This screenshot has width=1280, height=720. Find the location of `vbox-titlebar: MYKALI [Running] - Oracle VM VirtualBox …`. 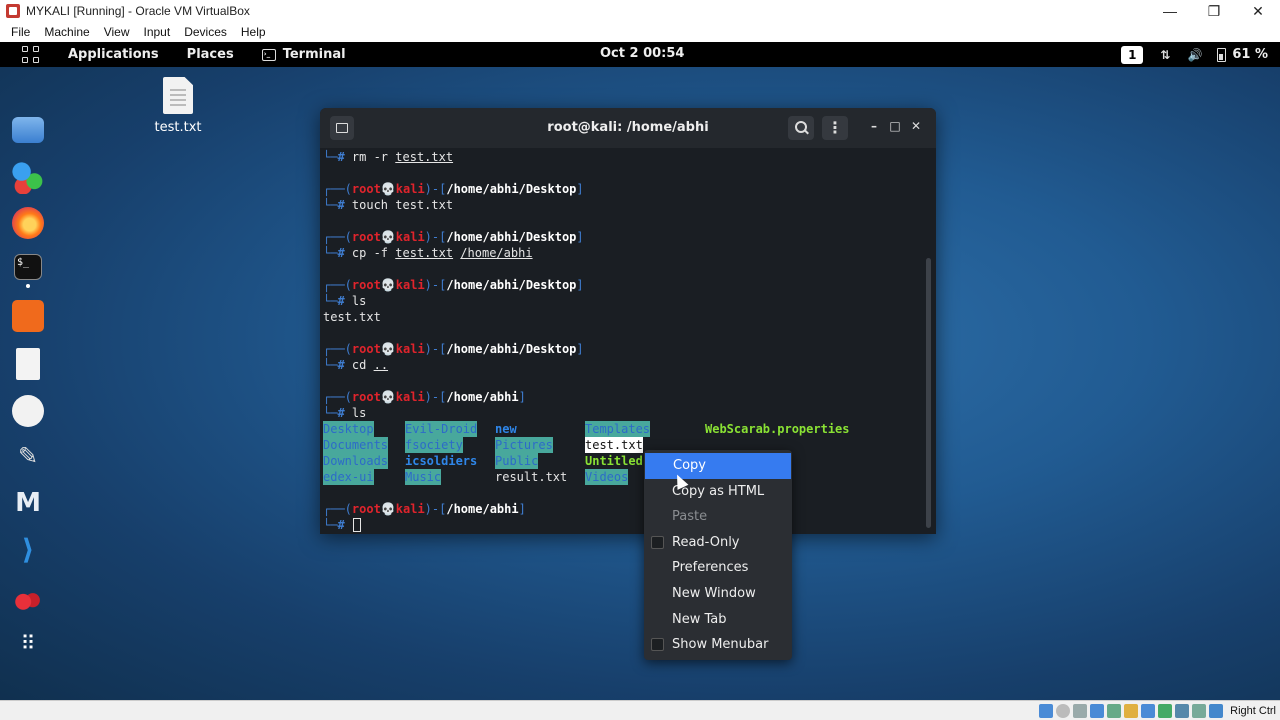

vbox-titlebar: MYKALI [Running] - Oracle VM VirtualBox … is located at coordinates (640, 11).